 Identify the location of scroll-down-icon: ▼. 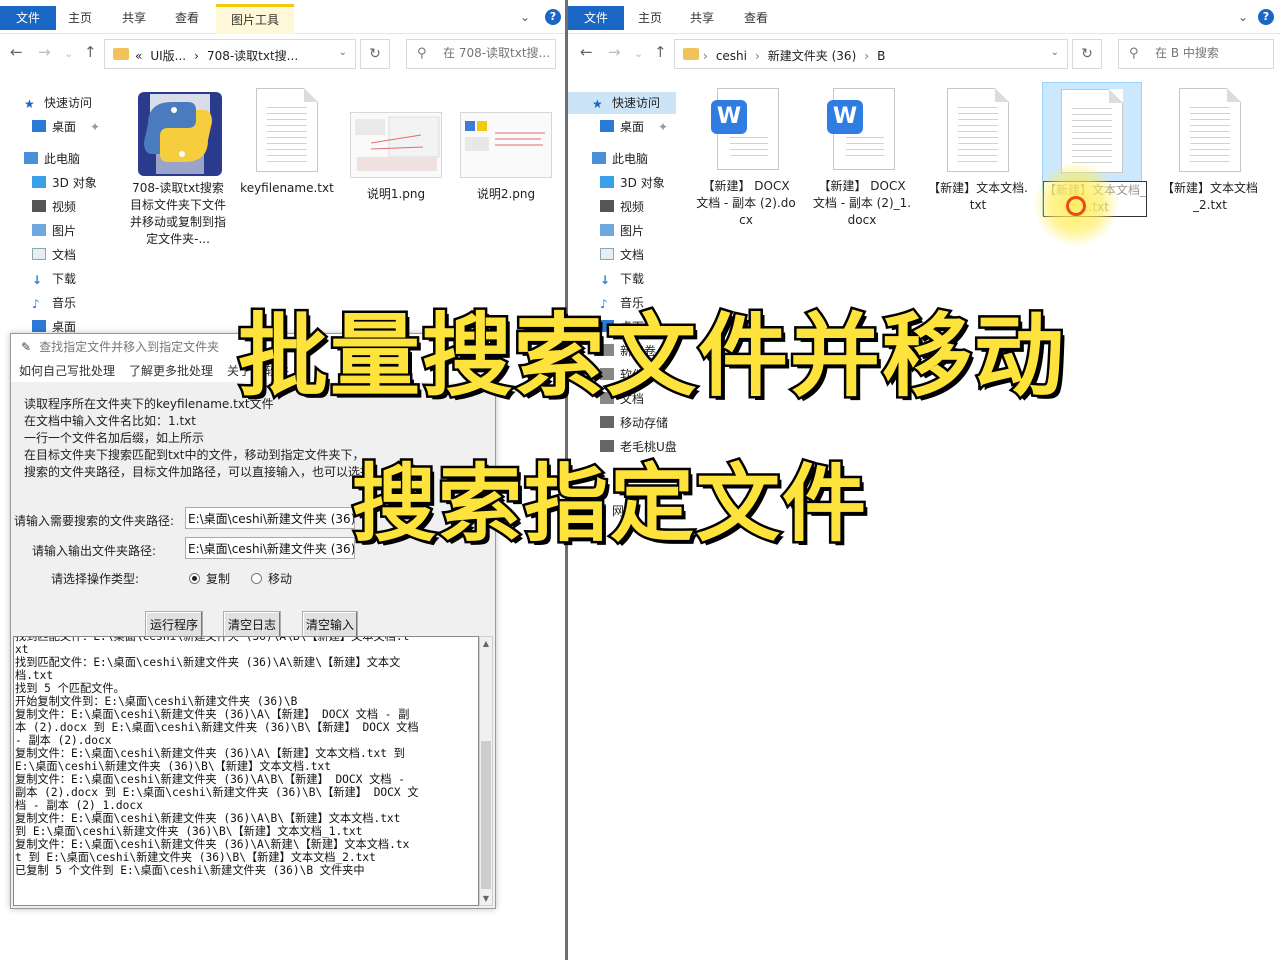
(486, 898).